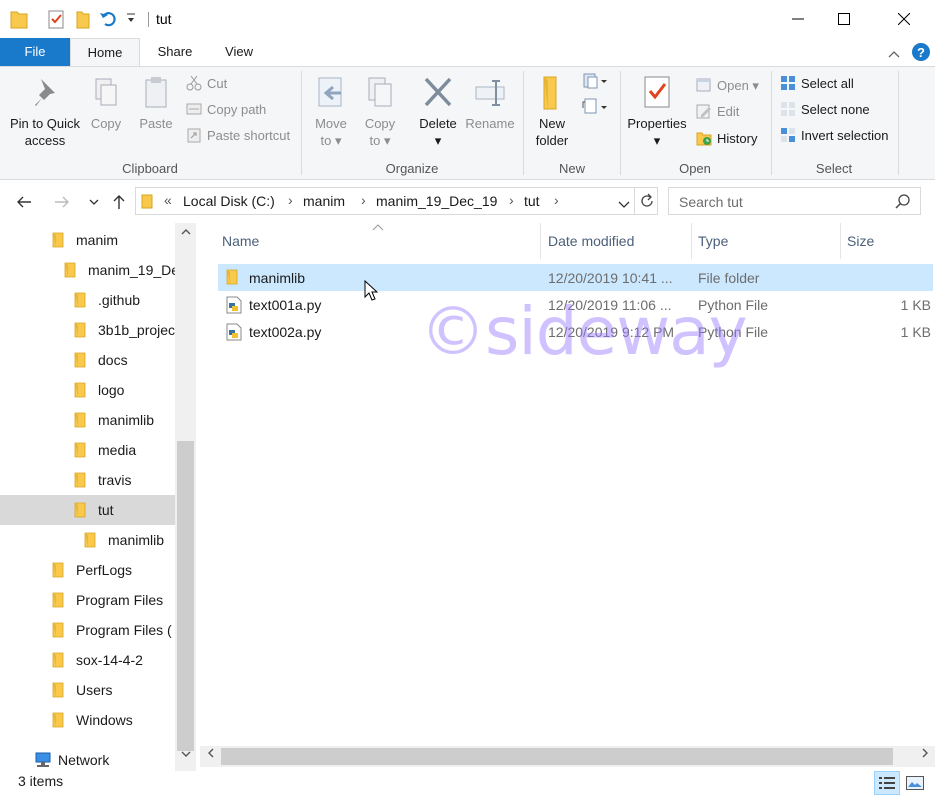  What do you see at coordinates (657, 123) in the screenshot?
I see `properties-label: Properties` at bounding box center [657, 123].